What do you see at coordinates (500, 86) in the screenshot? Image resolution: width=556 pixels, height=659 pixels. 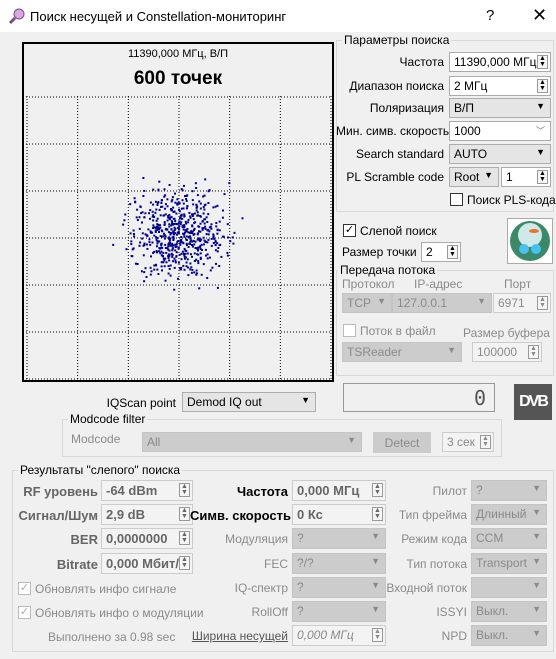 I see `range-input: 2 МГц ▲ ▼` at bounding box center [500, 86].